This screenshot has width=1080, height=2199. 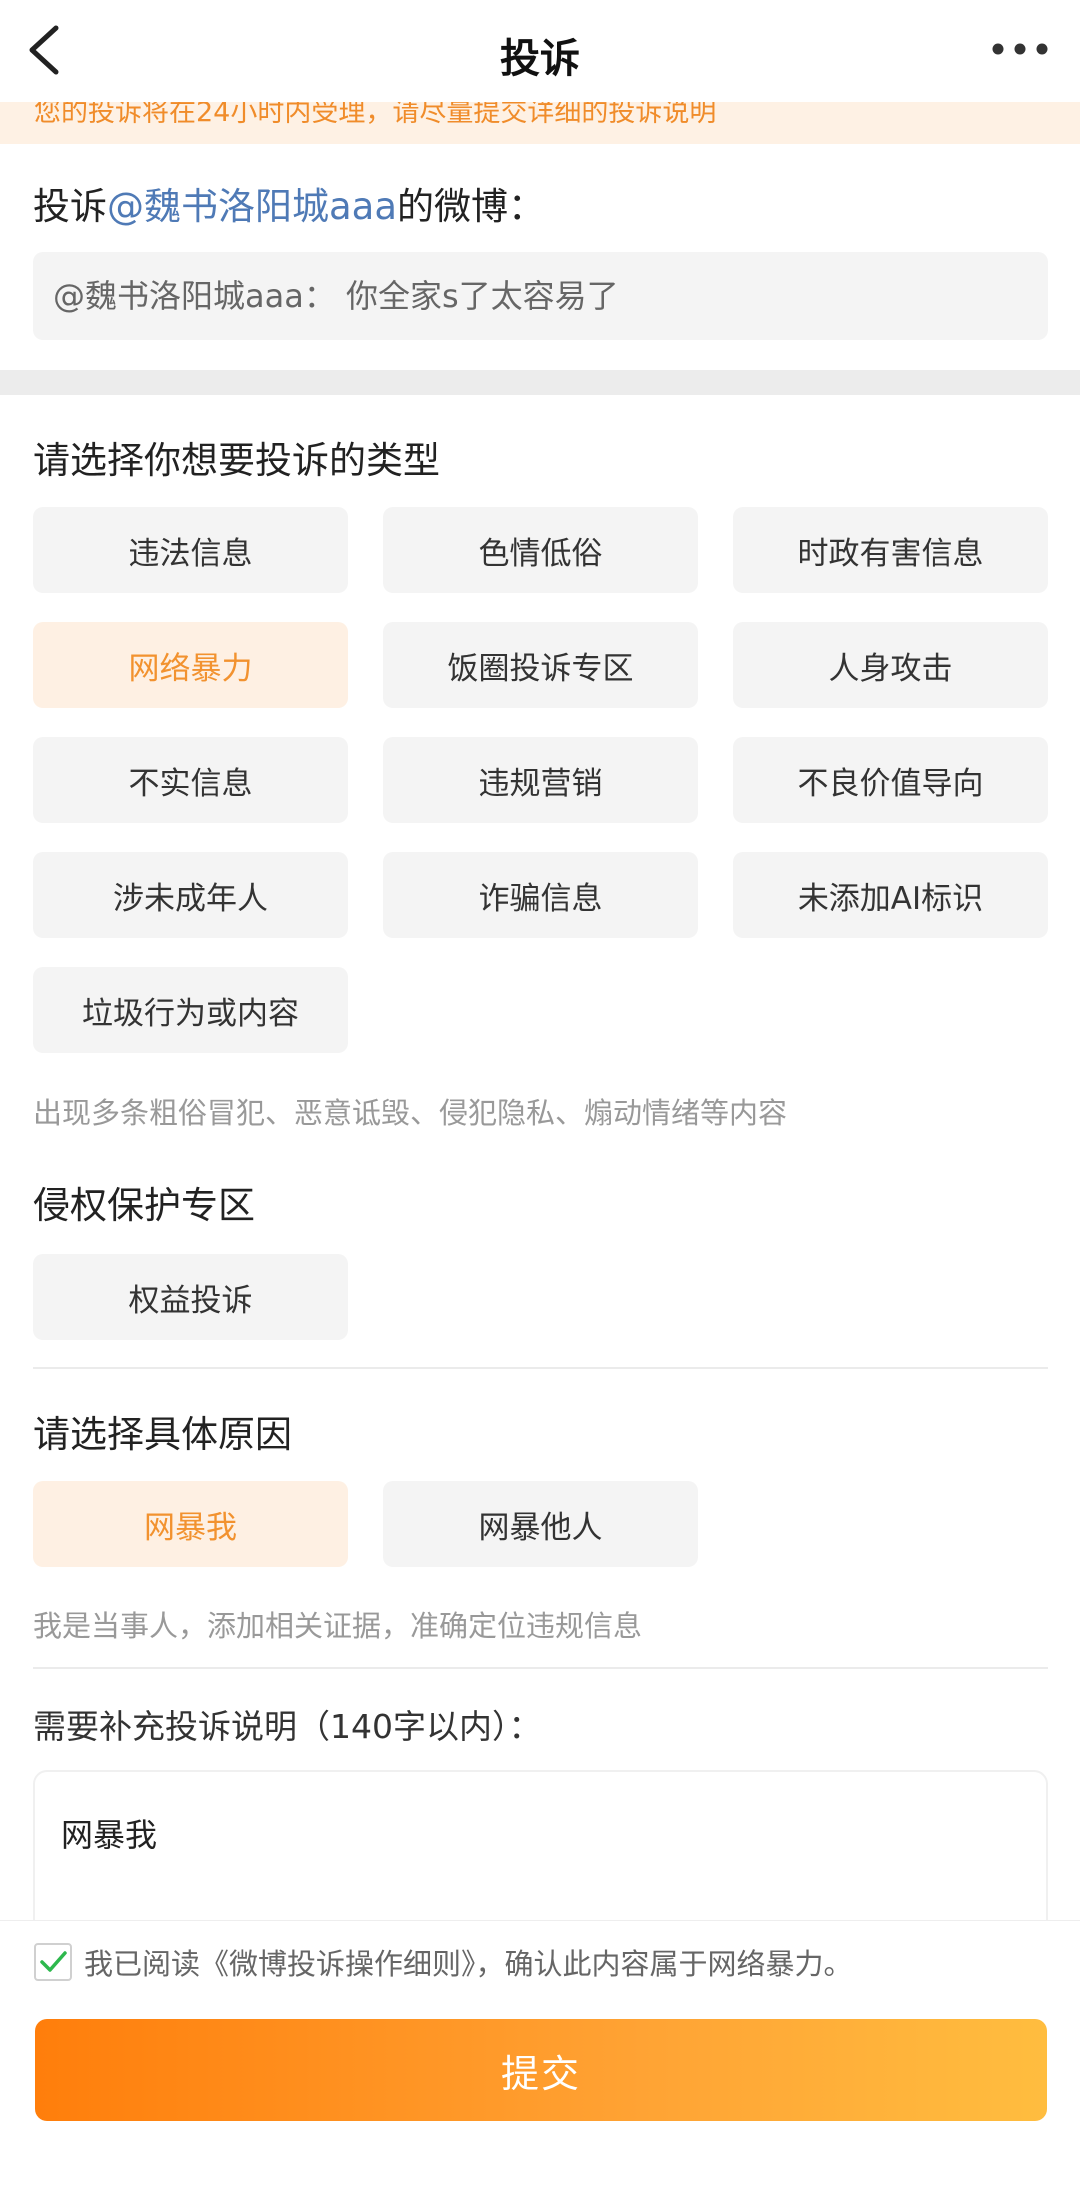 What do you see at coordinates (410, 1113) in the screenshot?
I see `complaint-type-hint: 出现多条粗俗冒犯、恶意诋毁、侵犯隐私、煽动情绪等内容` at bounding box center [410, 1113].